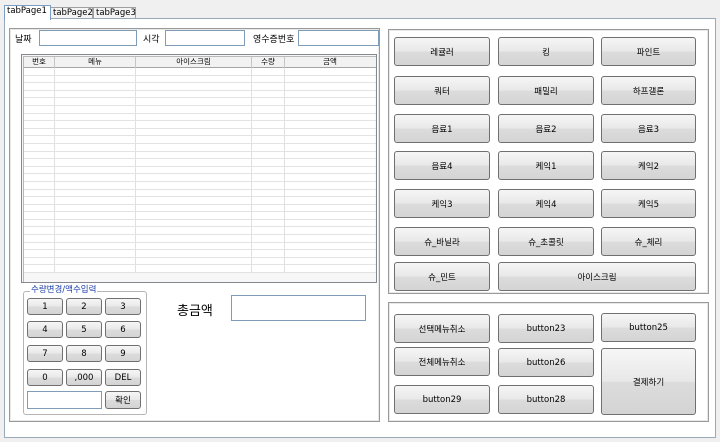 This screenshot has width=720, height=442. Describe the element at coordinates (648, 203) in the screenshot. I see `menu-cake5-button: 케익5` at that location.